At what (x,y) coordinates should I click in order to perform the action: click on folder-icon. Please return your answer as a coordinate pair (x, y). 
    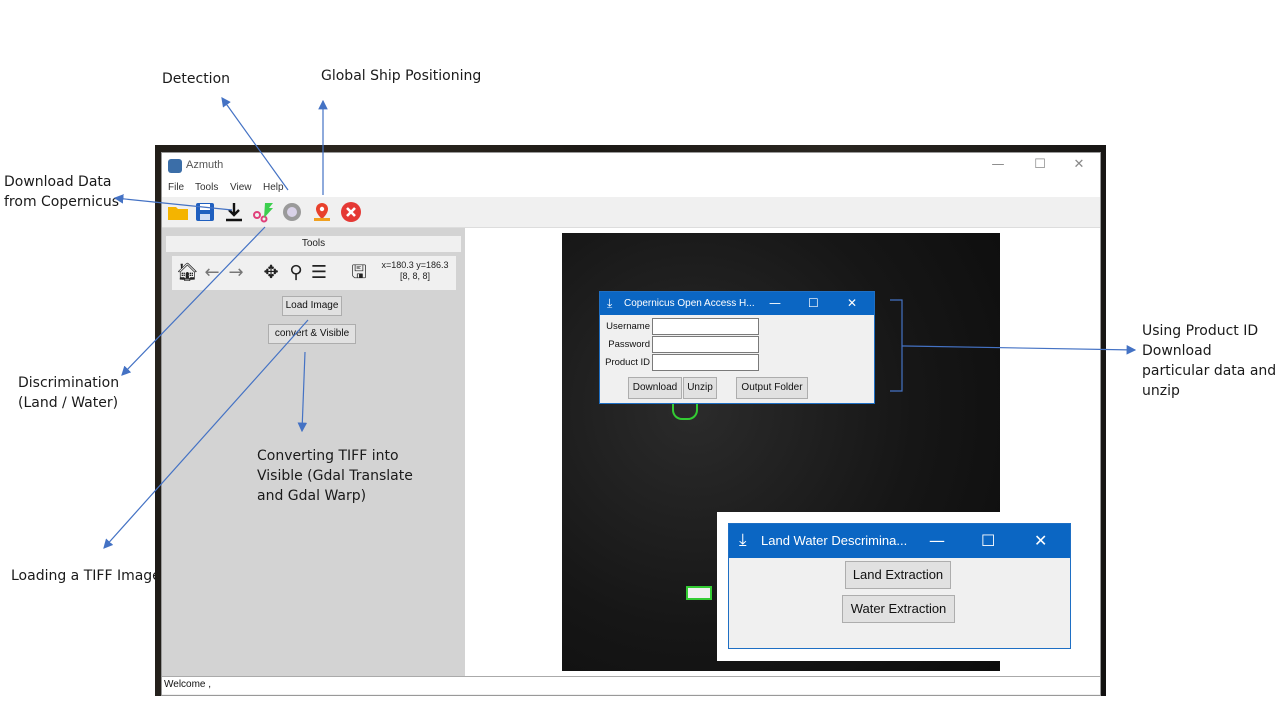
    Looking at the image, I should click on (178, 212).